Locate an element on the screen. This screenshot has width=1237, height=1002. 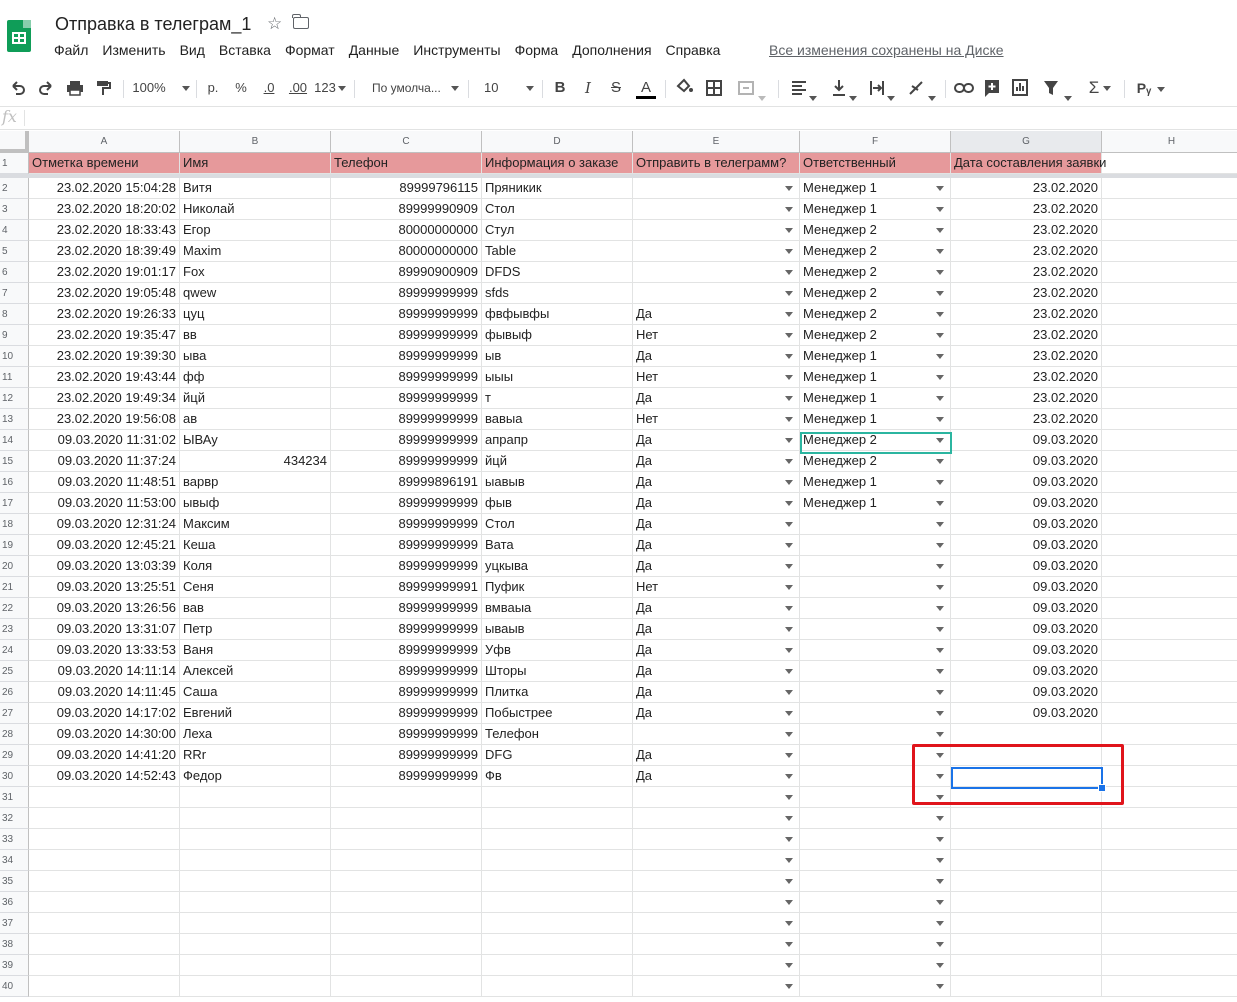
data-cell: Фв is located at coordinates (557, 776).